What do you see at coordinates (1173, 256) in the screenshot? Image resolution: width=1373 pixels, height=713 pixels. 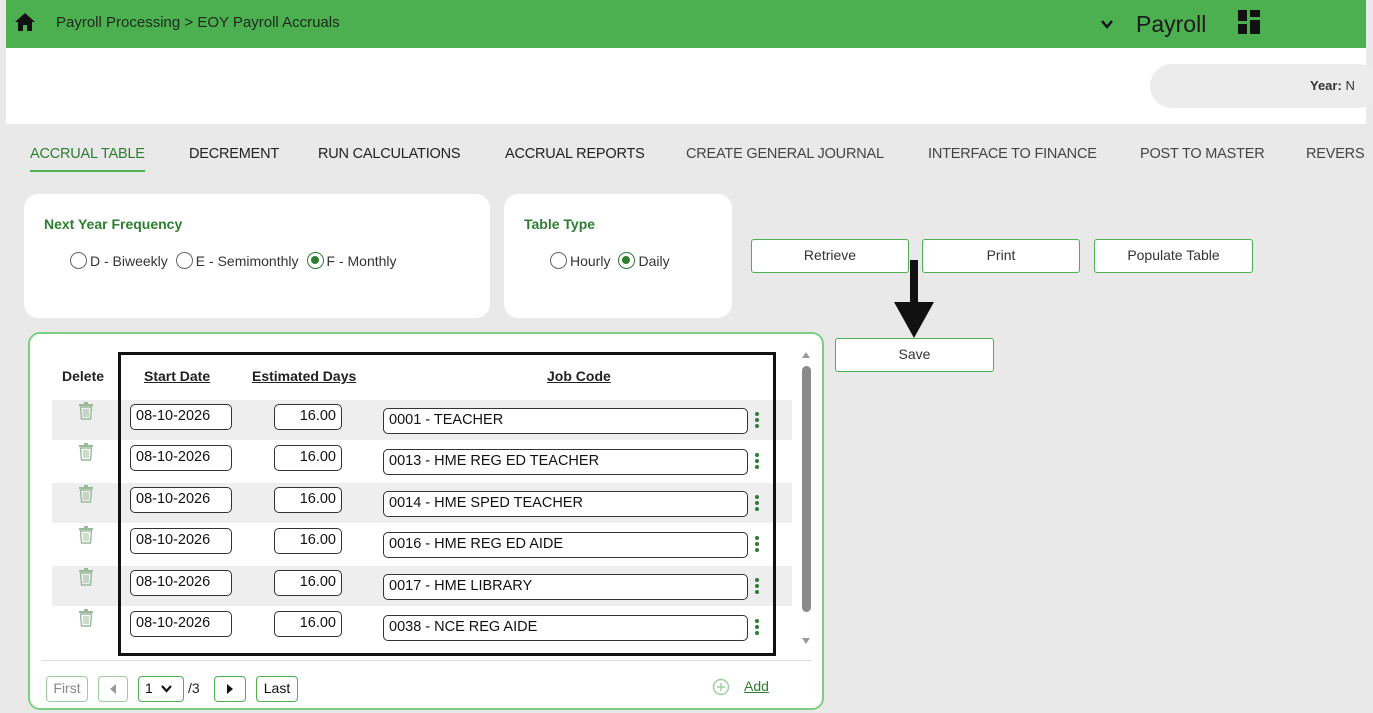 I see `populate-table-button: Populate Table` at bounding box center [1173, 256].